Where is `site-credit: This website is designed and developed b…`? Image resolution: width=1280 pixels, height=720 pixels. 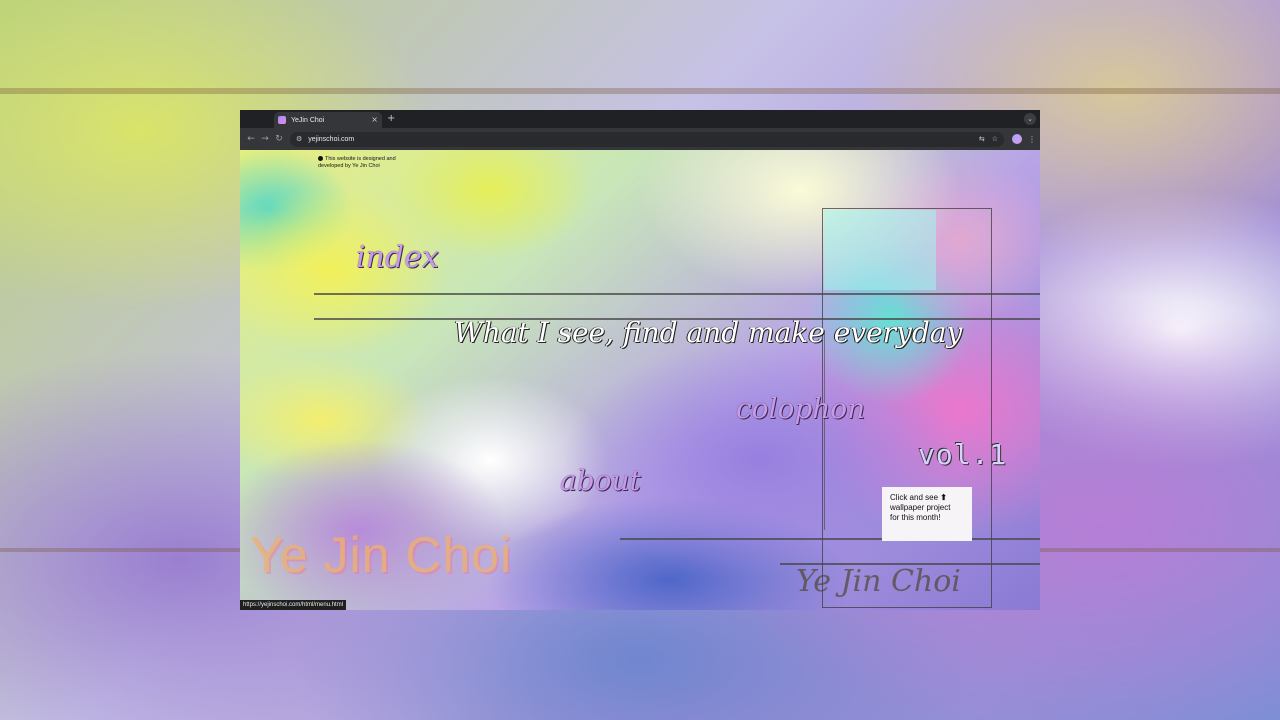
site-credit: This website is designed and developed b… is located at coordinates (368, 163).